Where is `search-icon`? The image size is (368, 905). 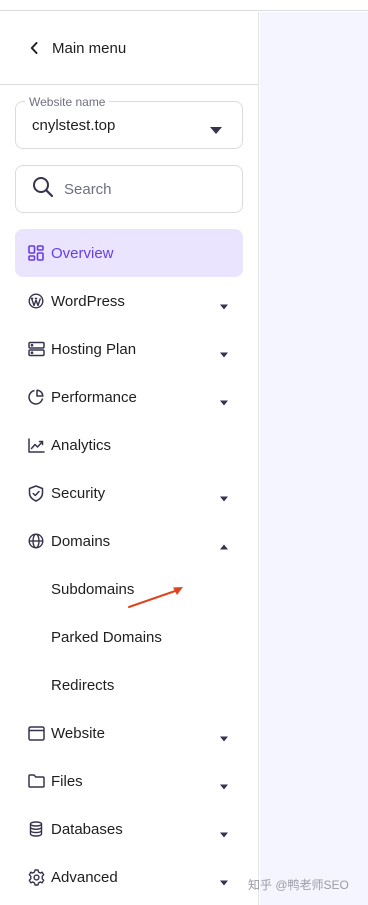
search-icon is located at coordinates (43, 189).